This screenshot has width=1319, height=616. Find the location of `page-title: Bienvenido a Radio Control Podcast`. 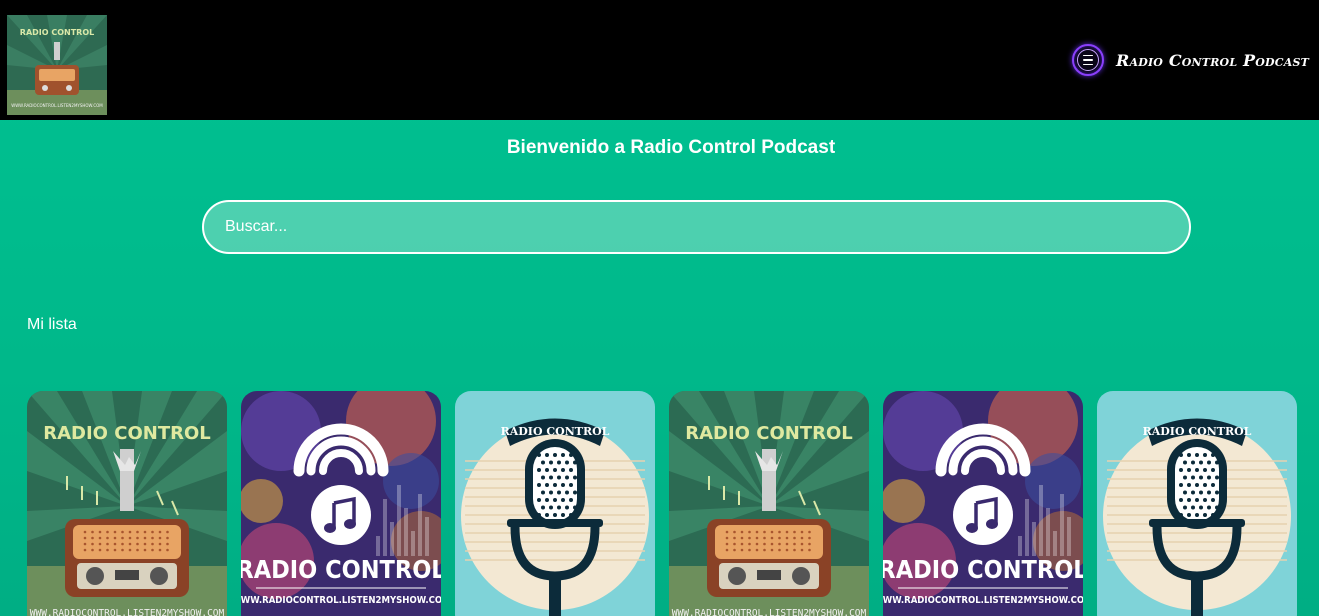

page-title: Bienvenido a Radio Control Podcast is located at coordinates (671, 147).